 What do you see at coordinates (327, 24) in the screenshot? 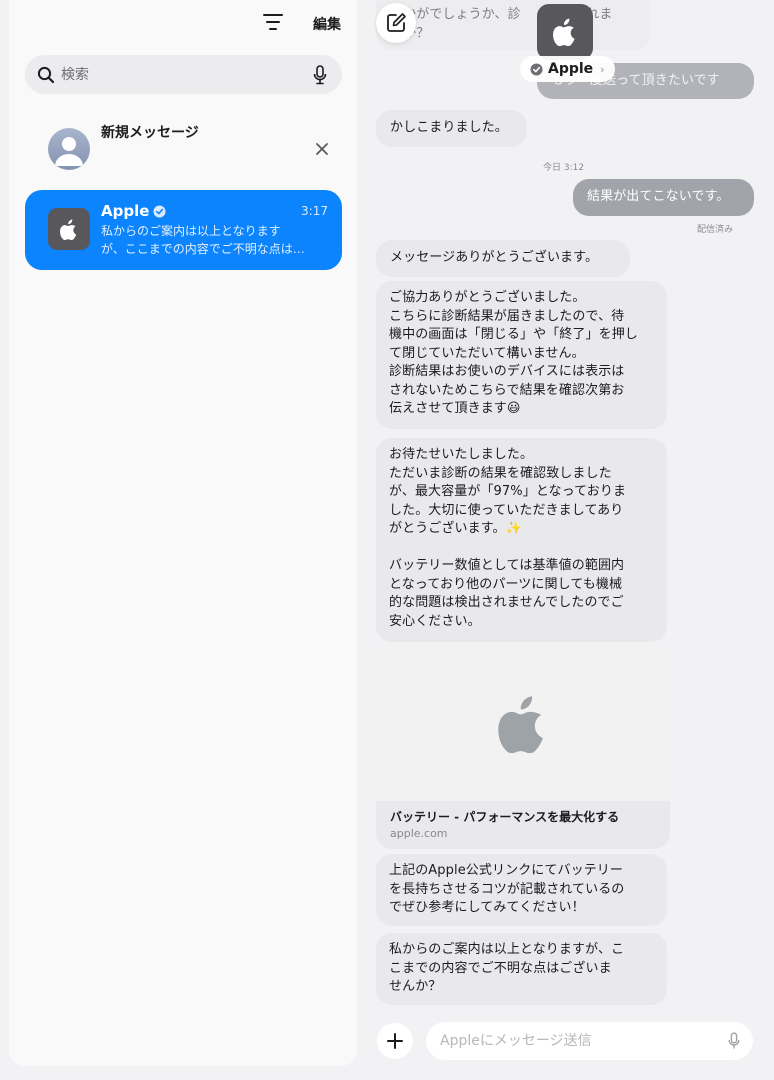
I see `edit-button: 編集` at bounding box center [327, 24].